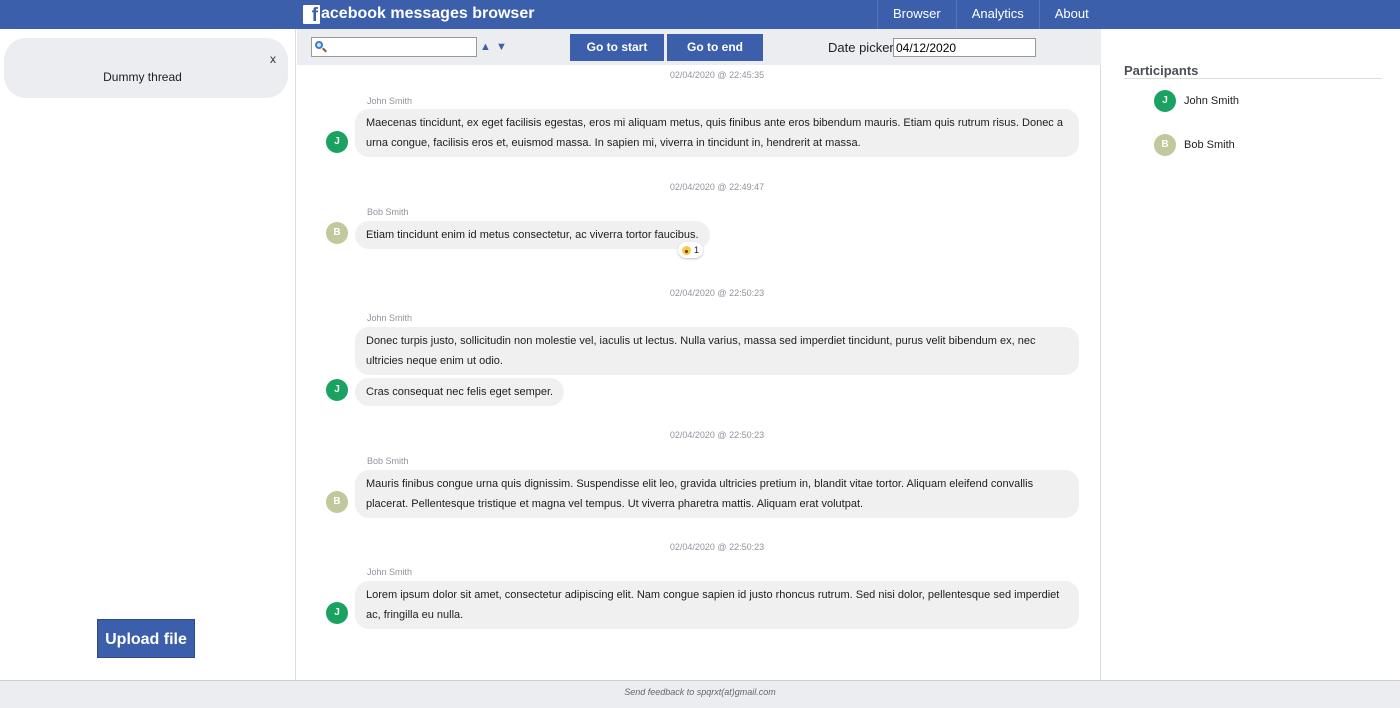 Image resolution: width=1400 pixels, height=708 pixels. Describe the element at coordinates (1209, 145) in the screenshot. I see `participant-name: Bob Smith` at that location.